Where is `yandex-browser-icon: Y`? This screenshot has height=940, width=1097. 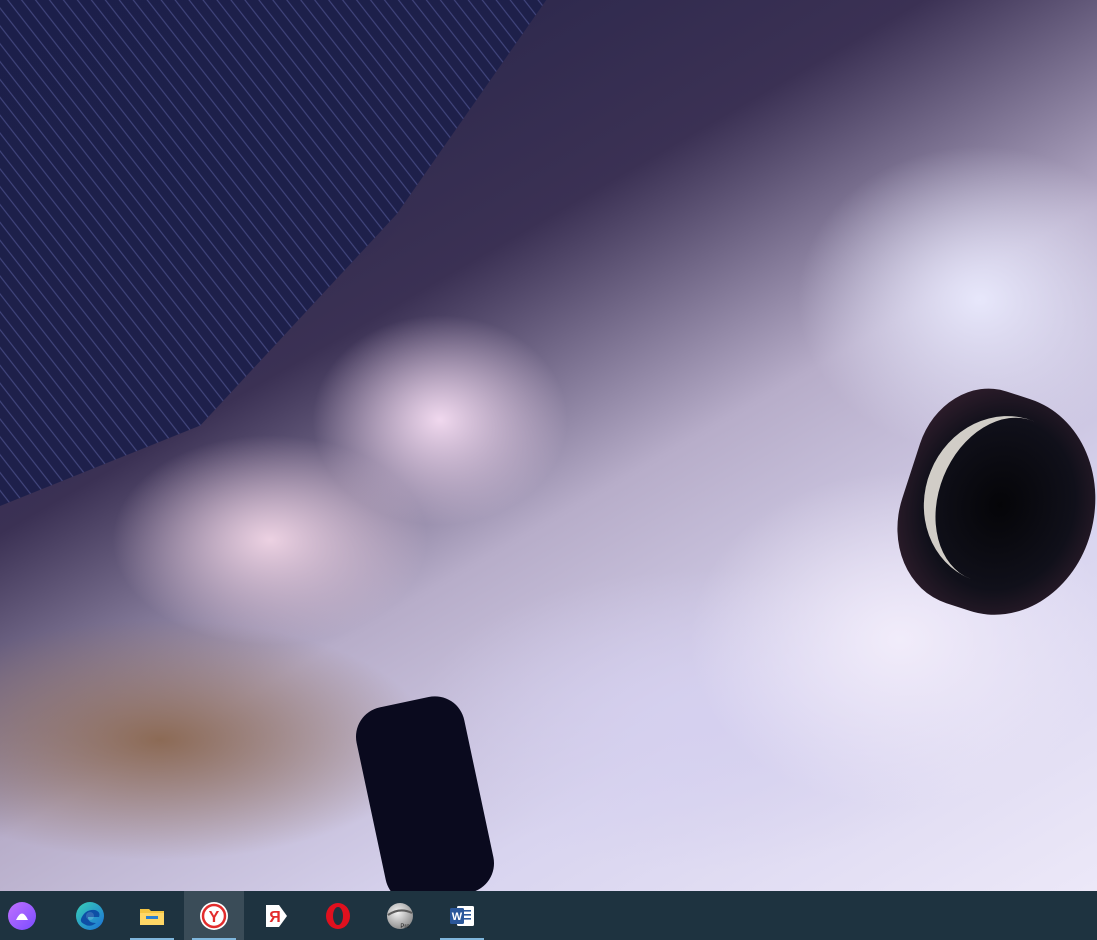
yandex-browser-icon: Y is located at coordinates (214, 916).